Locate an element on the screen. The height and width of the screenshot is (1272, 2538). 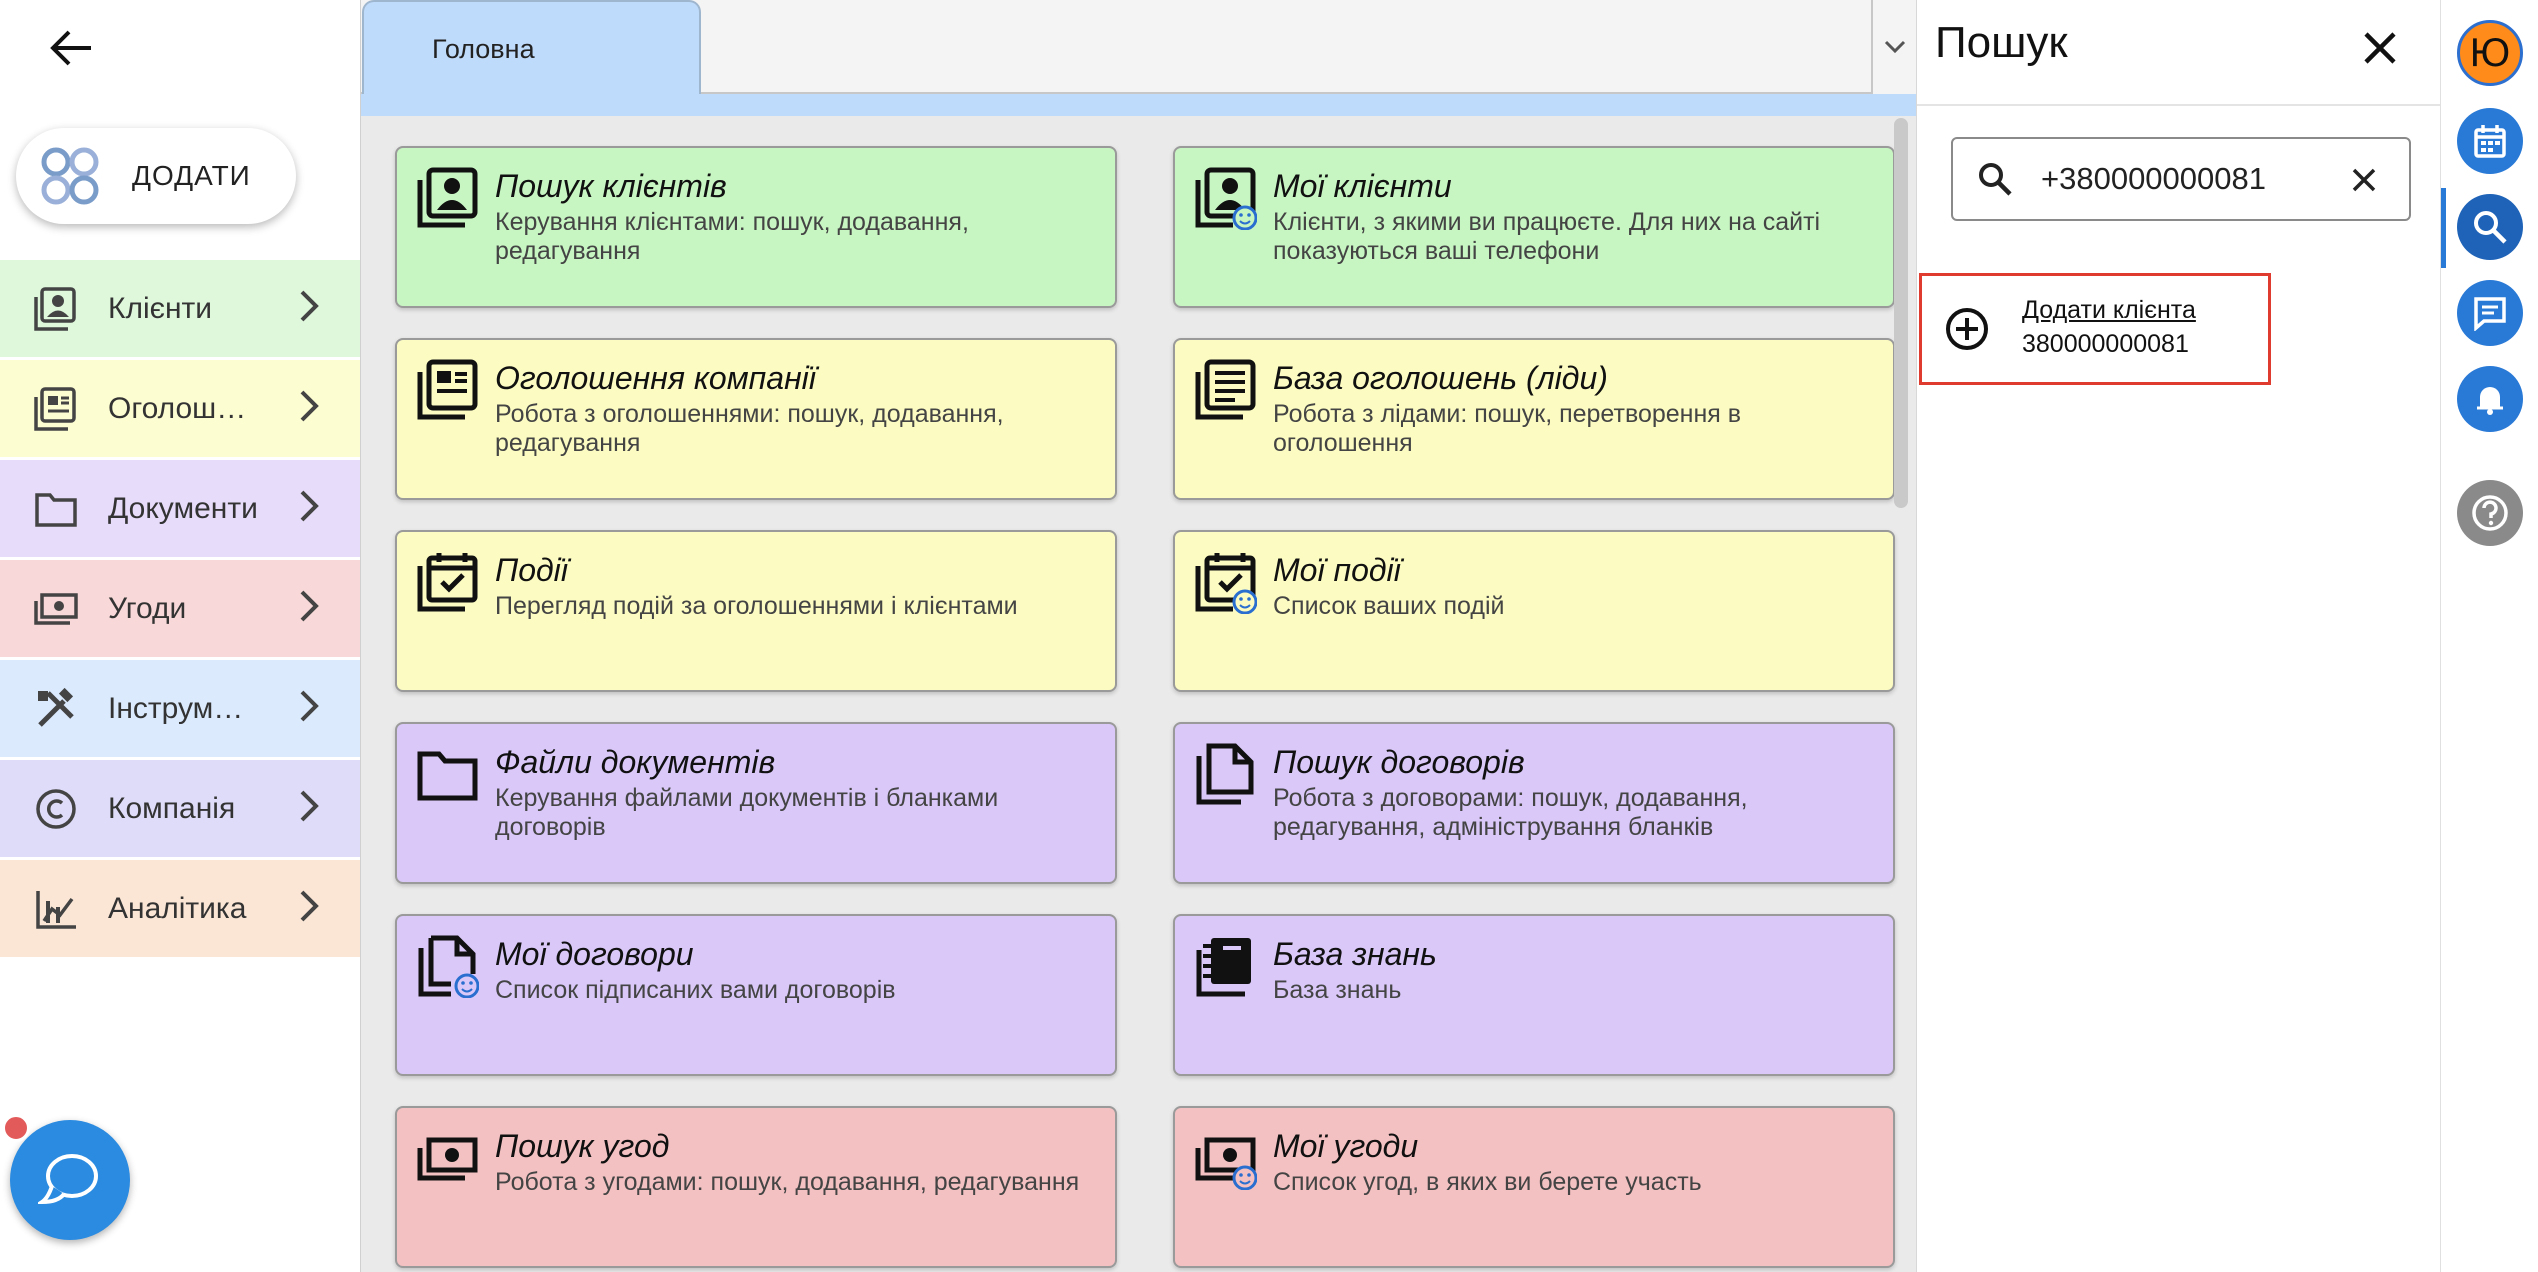
add-circle-icon is located at coordinates (1967, 329).